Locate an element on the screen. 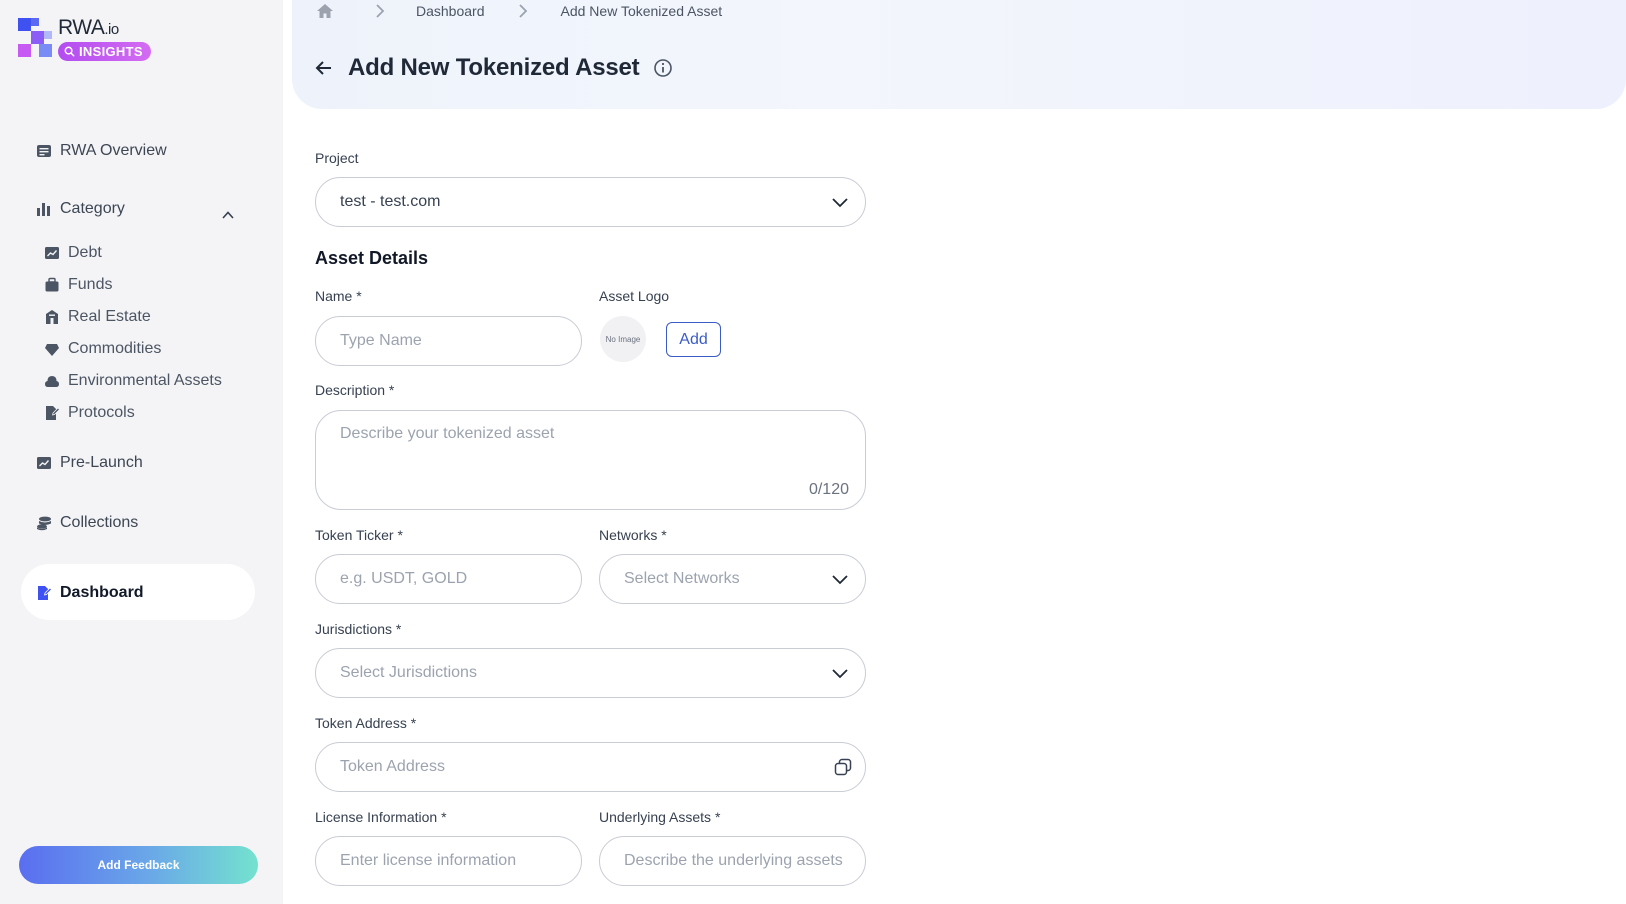 This screenshot has height=904, width=1626. name-input-placeholder: Type Name is located at coordinates (381, 340).